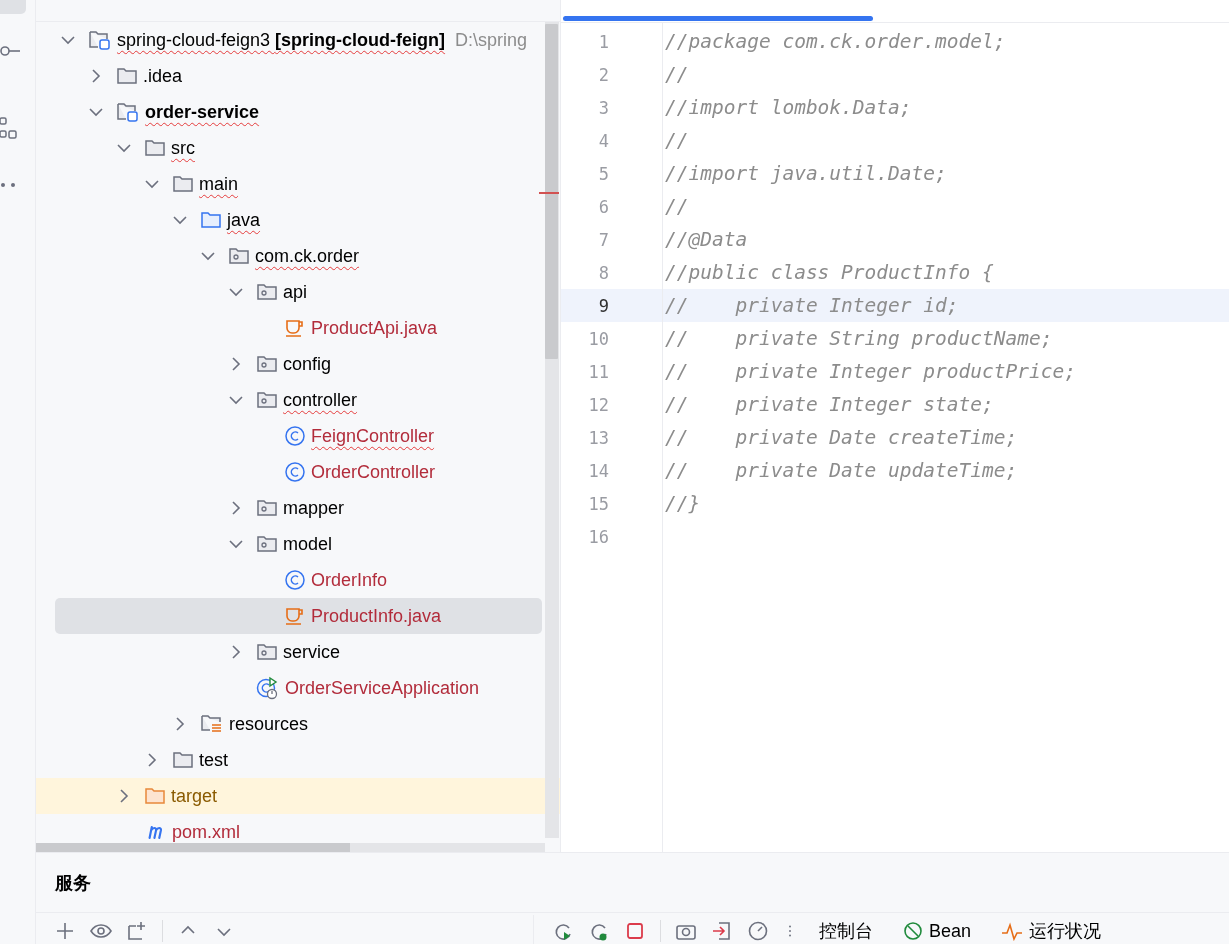 The height and width of the screenshot is (944, 1229). What do you see at coordinates (9, 129) in the screenshot?
I see `structure-icon` at bounding box center [9, 129].